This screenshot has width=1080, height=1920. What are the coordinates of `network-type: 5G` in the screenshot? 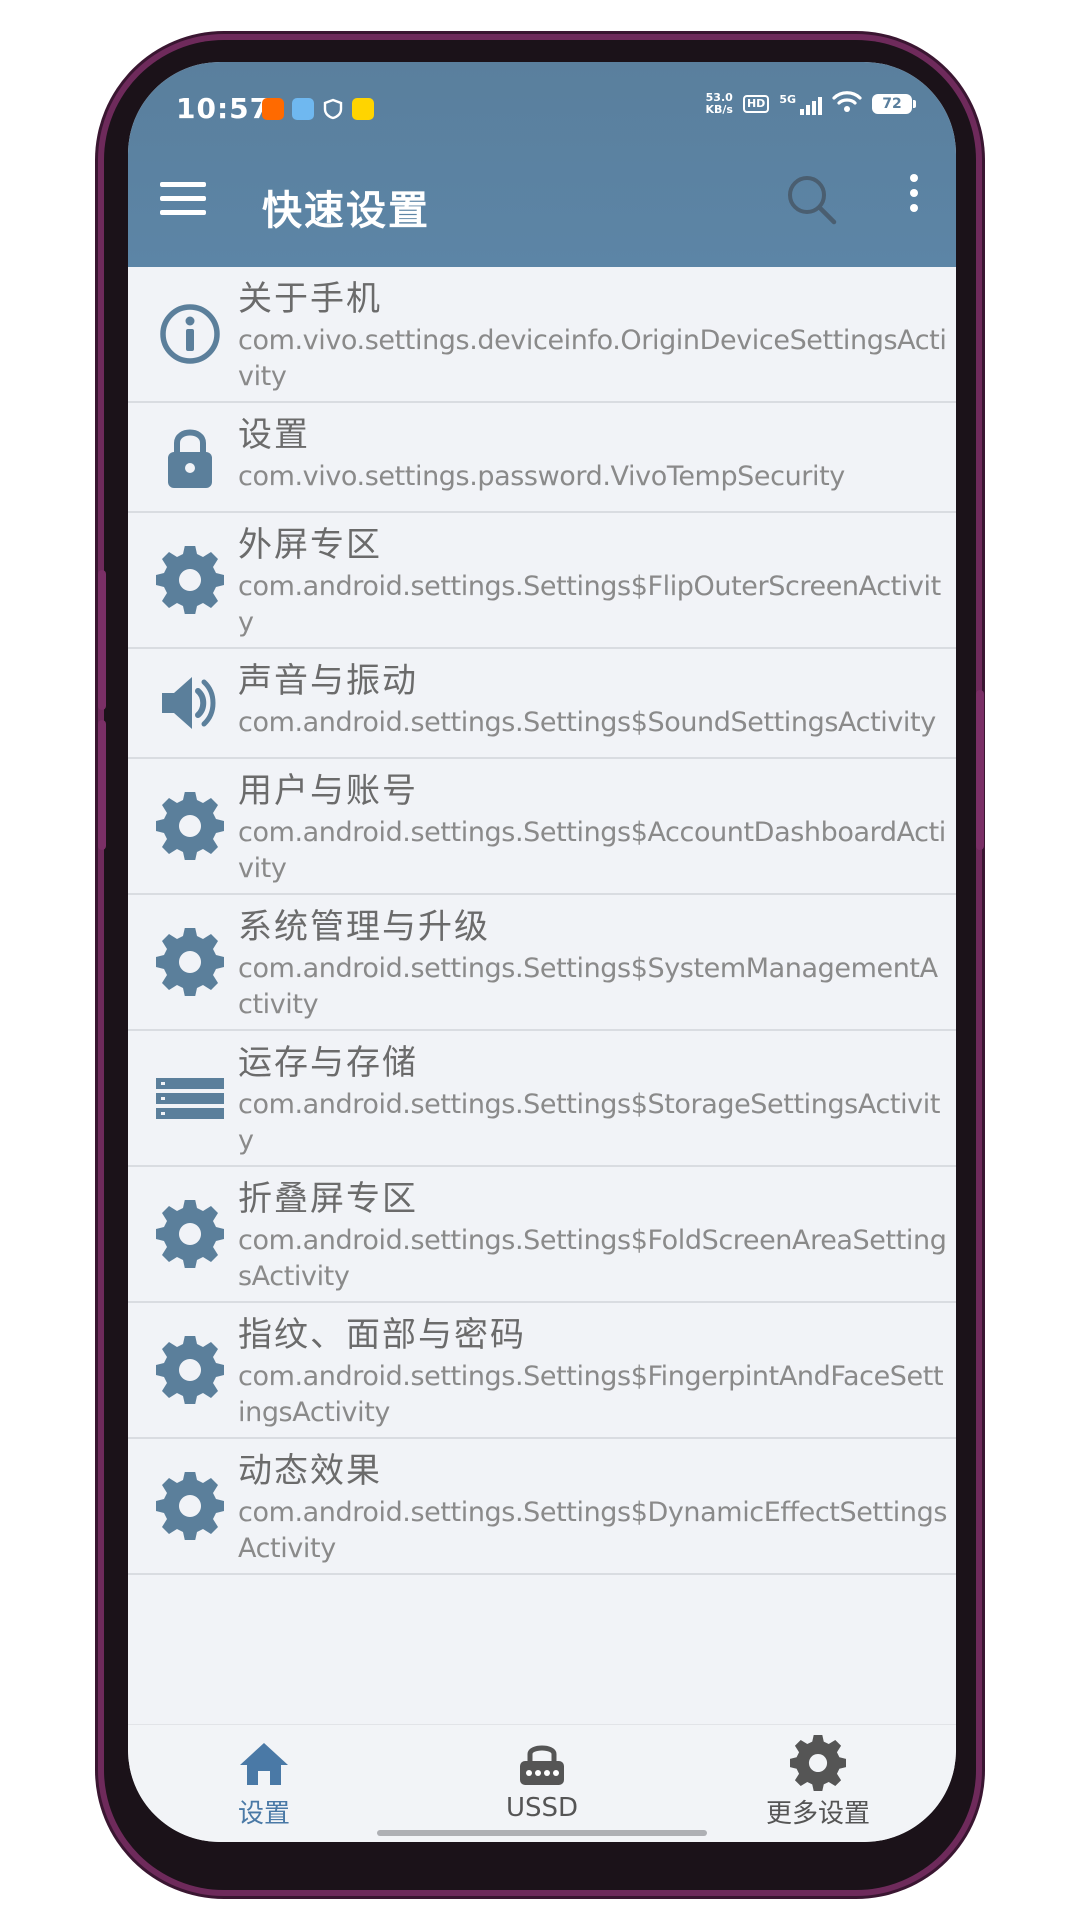 It's located at (787, 99).